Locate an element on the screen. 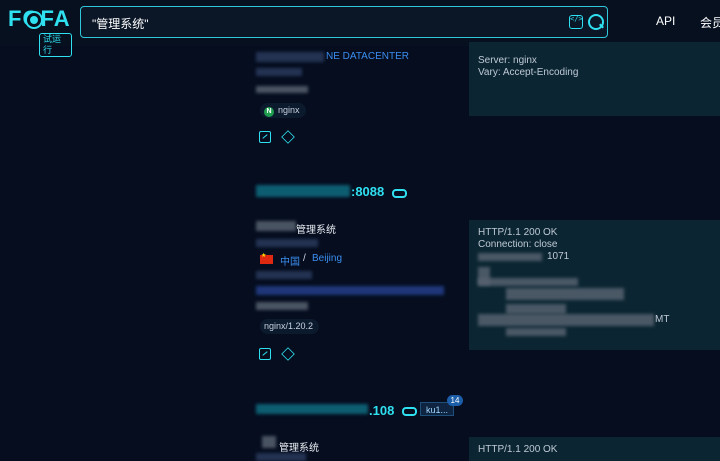 The width and height of the screenshot is (720, 461). host-ip: .108 is located at coordinates (381, 410).